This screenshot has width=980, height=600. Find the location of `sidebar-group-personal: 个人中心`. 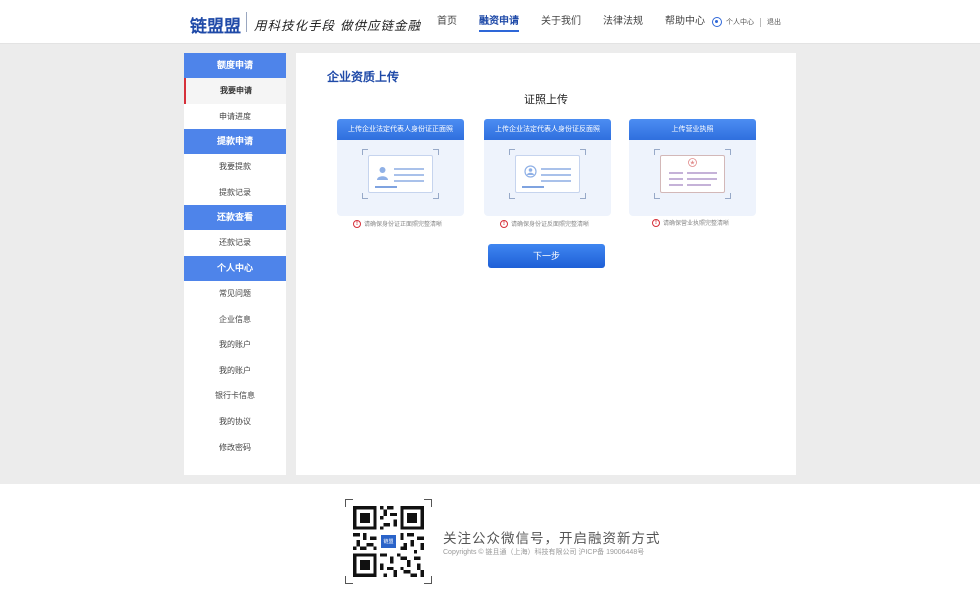

sidebar-group-personal: 个人中心 is located at coordinates (235, 268).